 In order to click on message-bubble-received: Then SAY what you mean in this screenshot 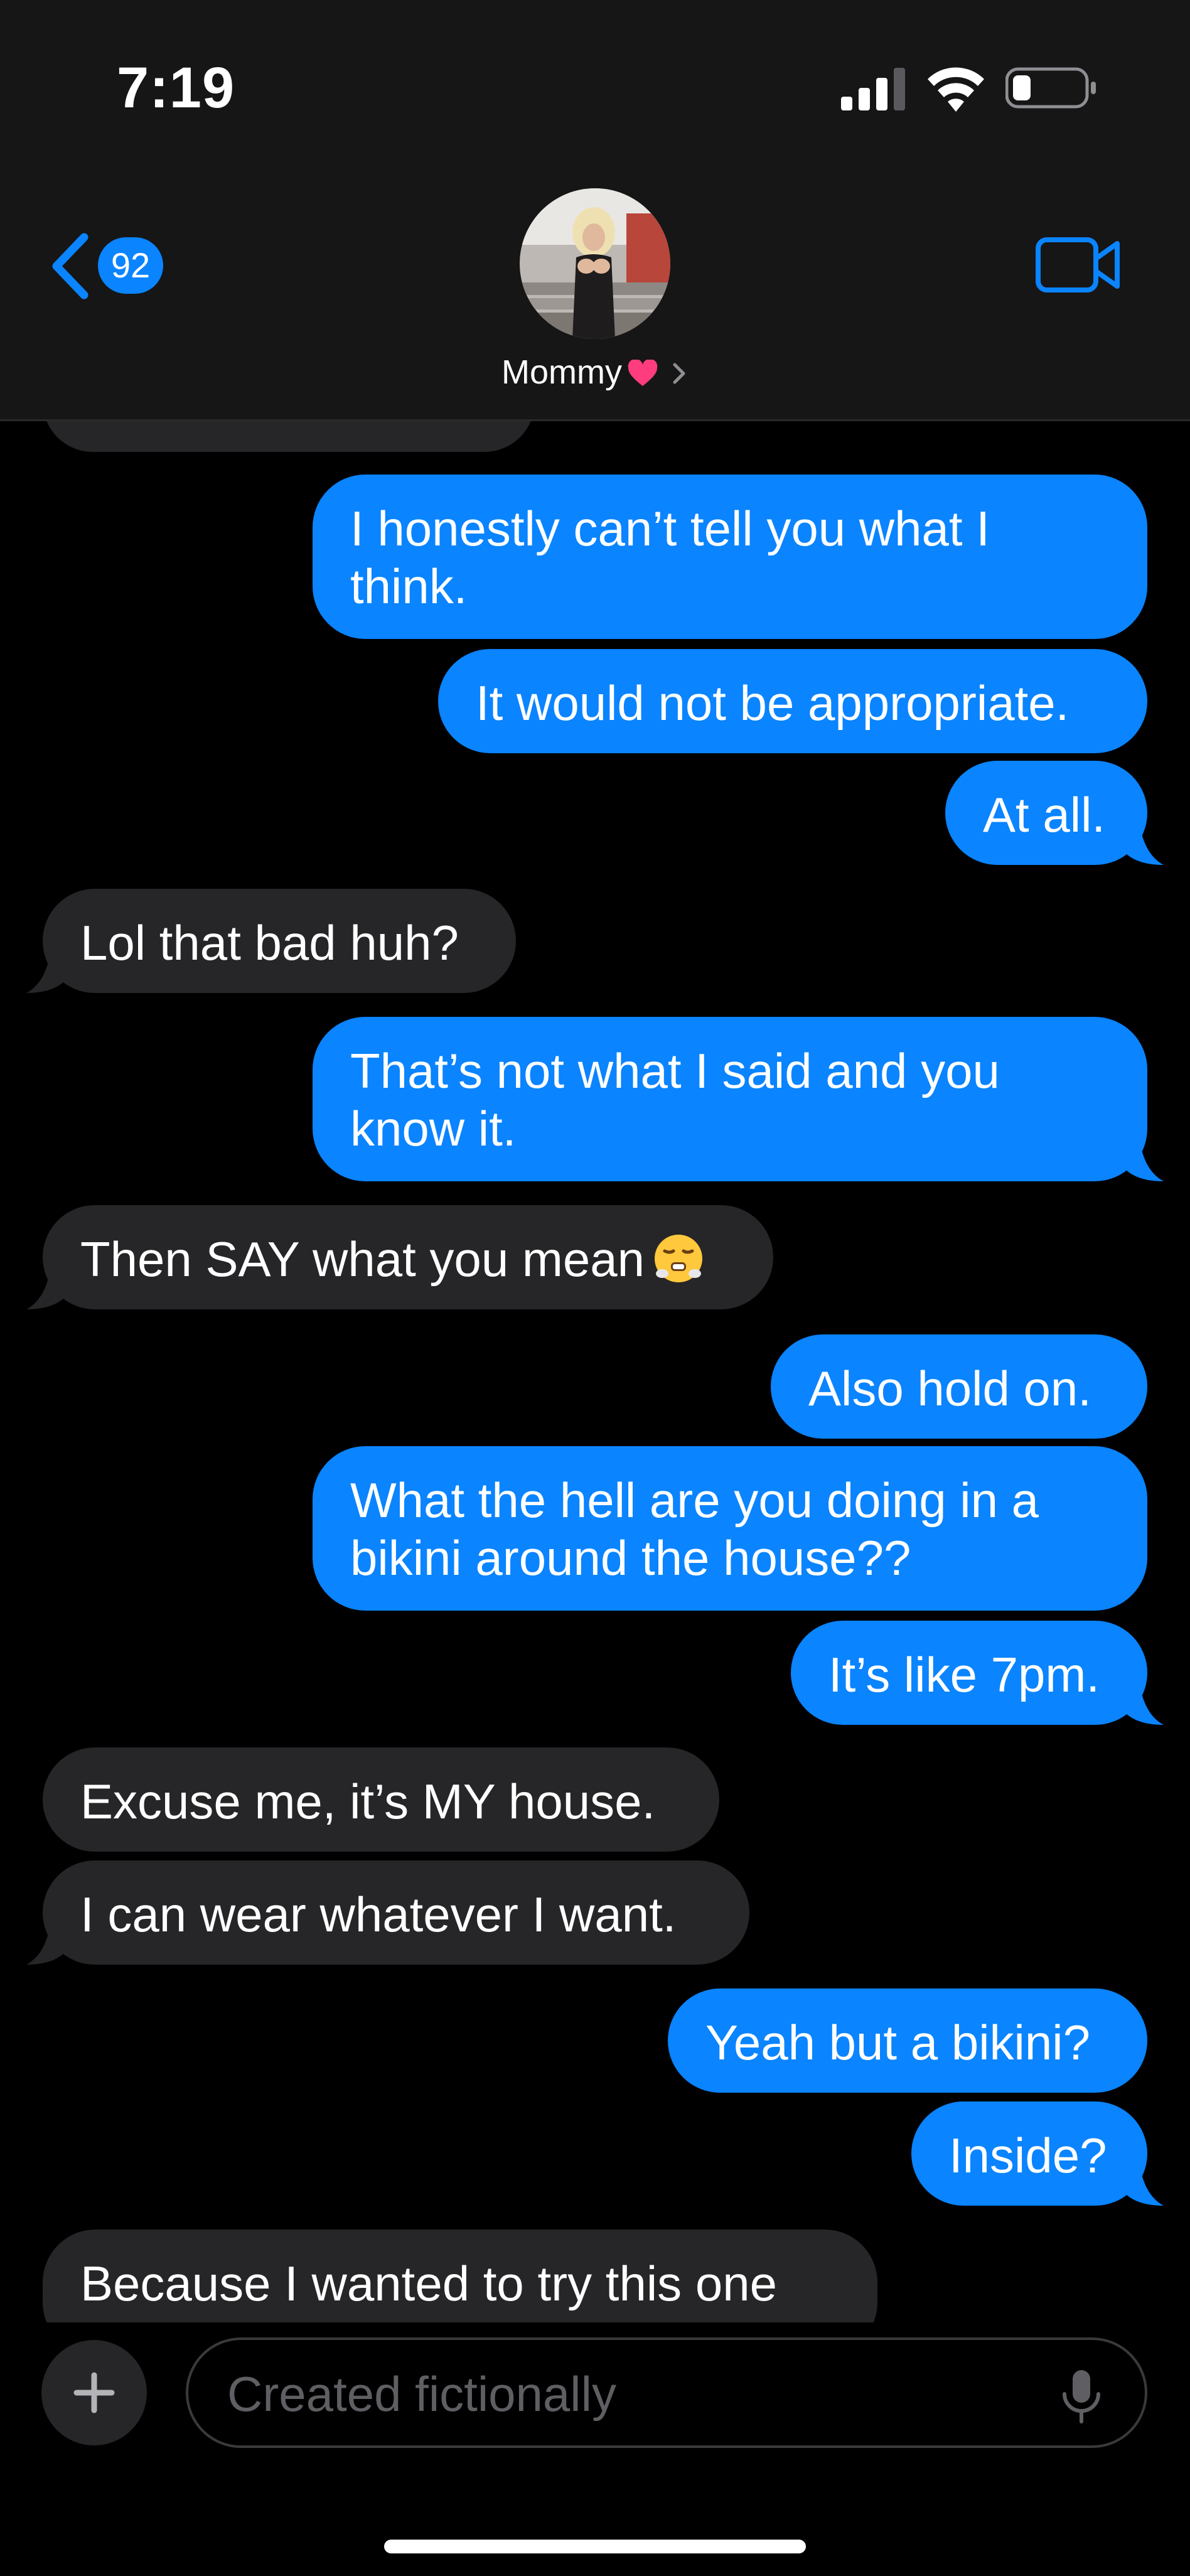, I will do `click(408, 1257)`.